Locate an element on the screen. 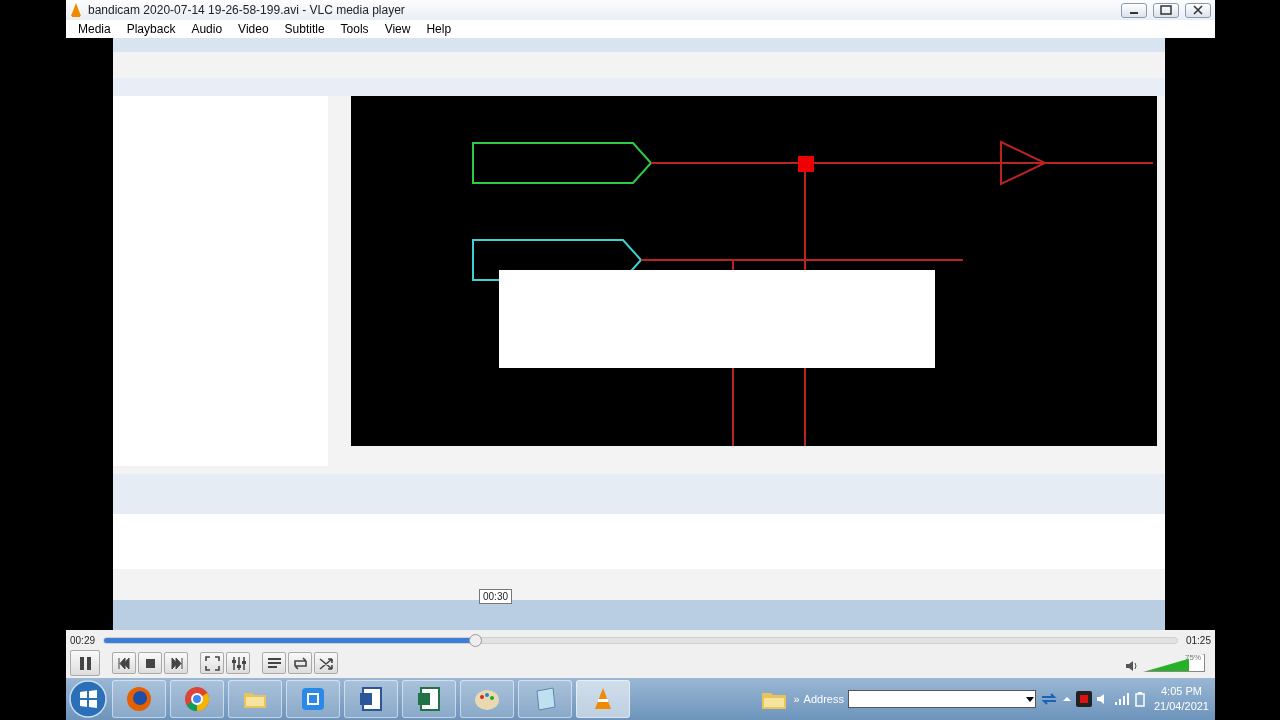 This screenshot has width=1280, height=720. record-icon is located at coordinates (1083, 699).